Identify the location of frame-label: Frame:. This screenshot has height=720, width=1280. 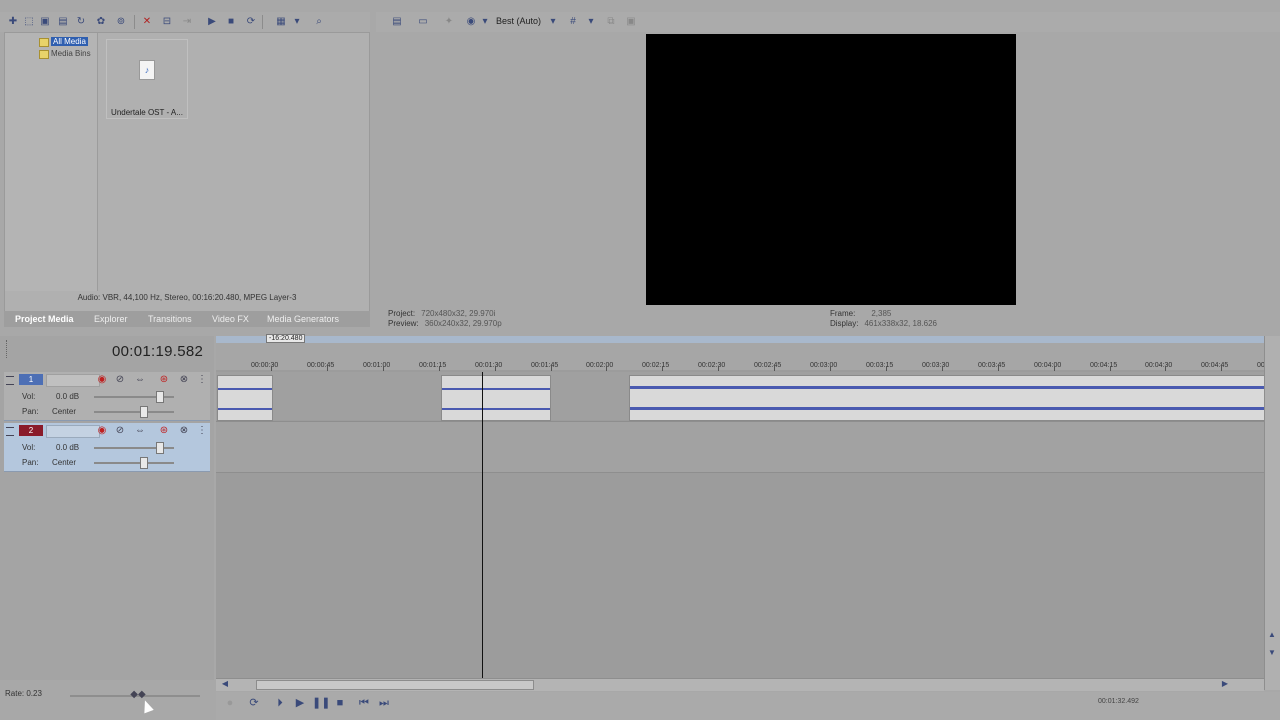
(843, 313).